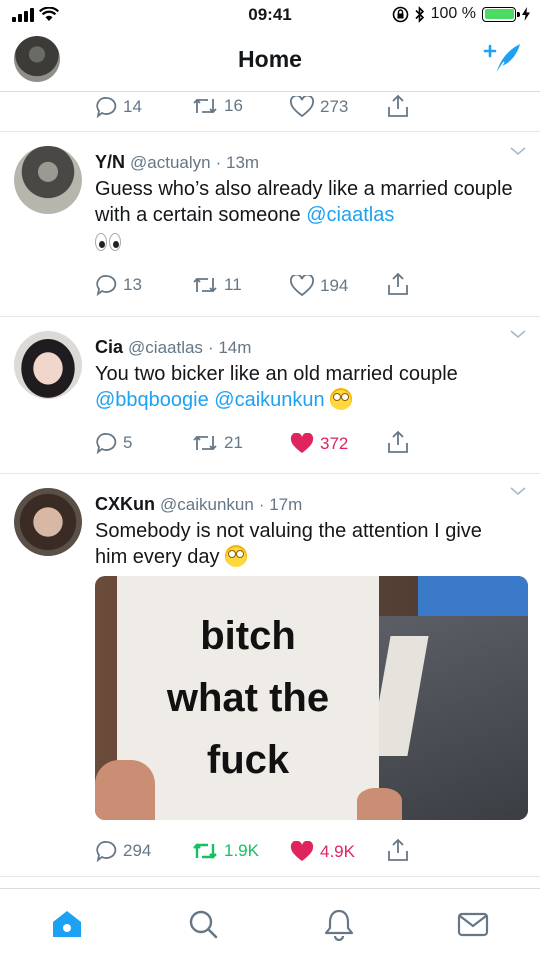  I want to click on handle: @actualyn, so click(170, 162).